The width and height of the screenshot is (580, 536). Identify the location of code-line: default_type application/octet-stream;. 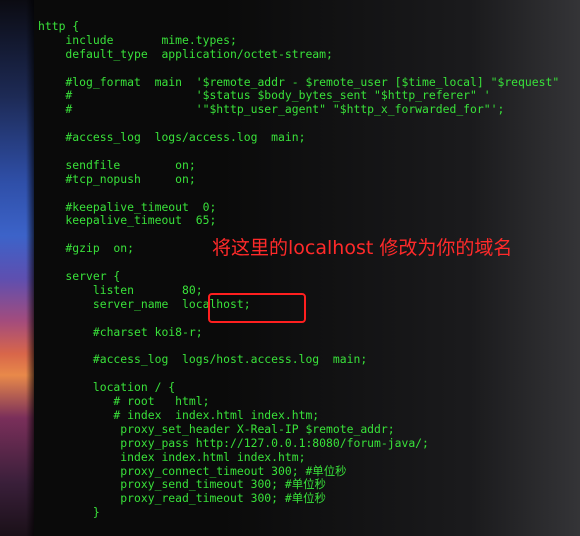
(185, 53).